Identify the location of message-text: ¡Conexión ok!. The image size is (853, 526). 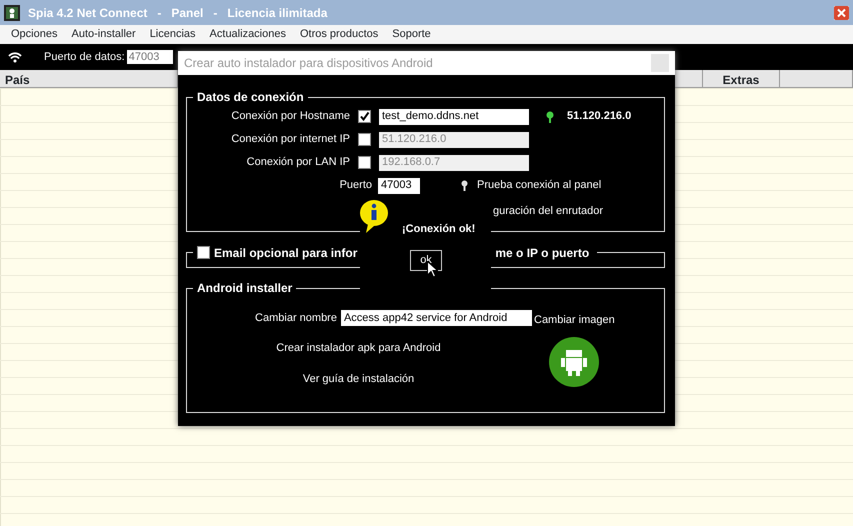
(439, 229).